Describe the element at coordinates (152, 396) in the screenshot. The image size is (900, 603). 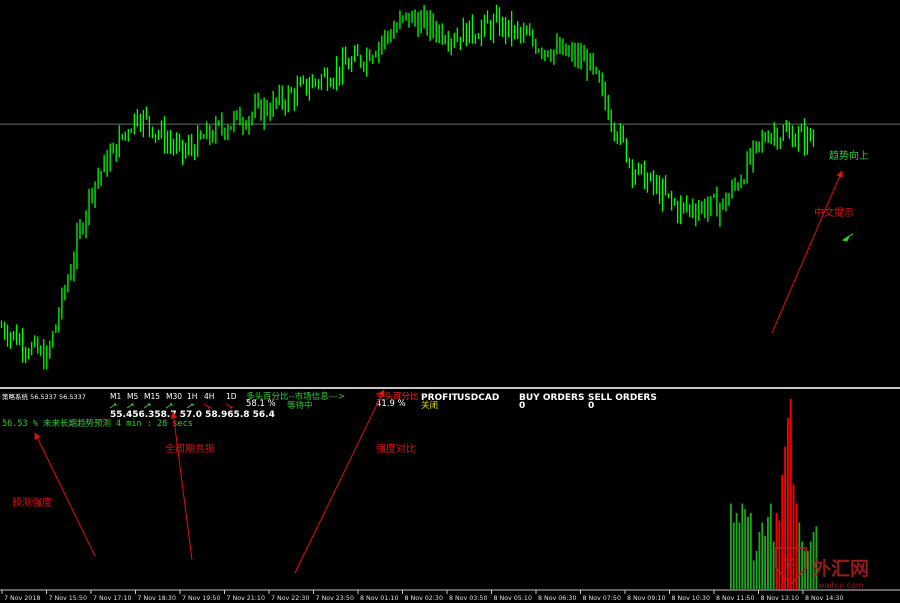
I see `timeframe-label: M15` at that location.